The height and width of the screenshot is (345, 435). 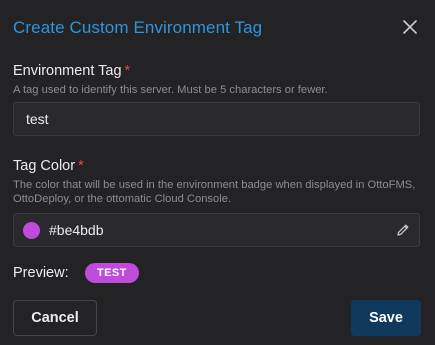 What do you see at coordinates (55, 318) in the screenshot?
I see `cancel-button: Cancel` at bounding box center [55, 318].